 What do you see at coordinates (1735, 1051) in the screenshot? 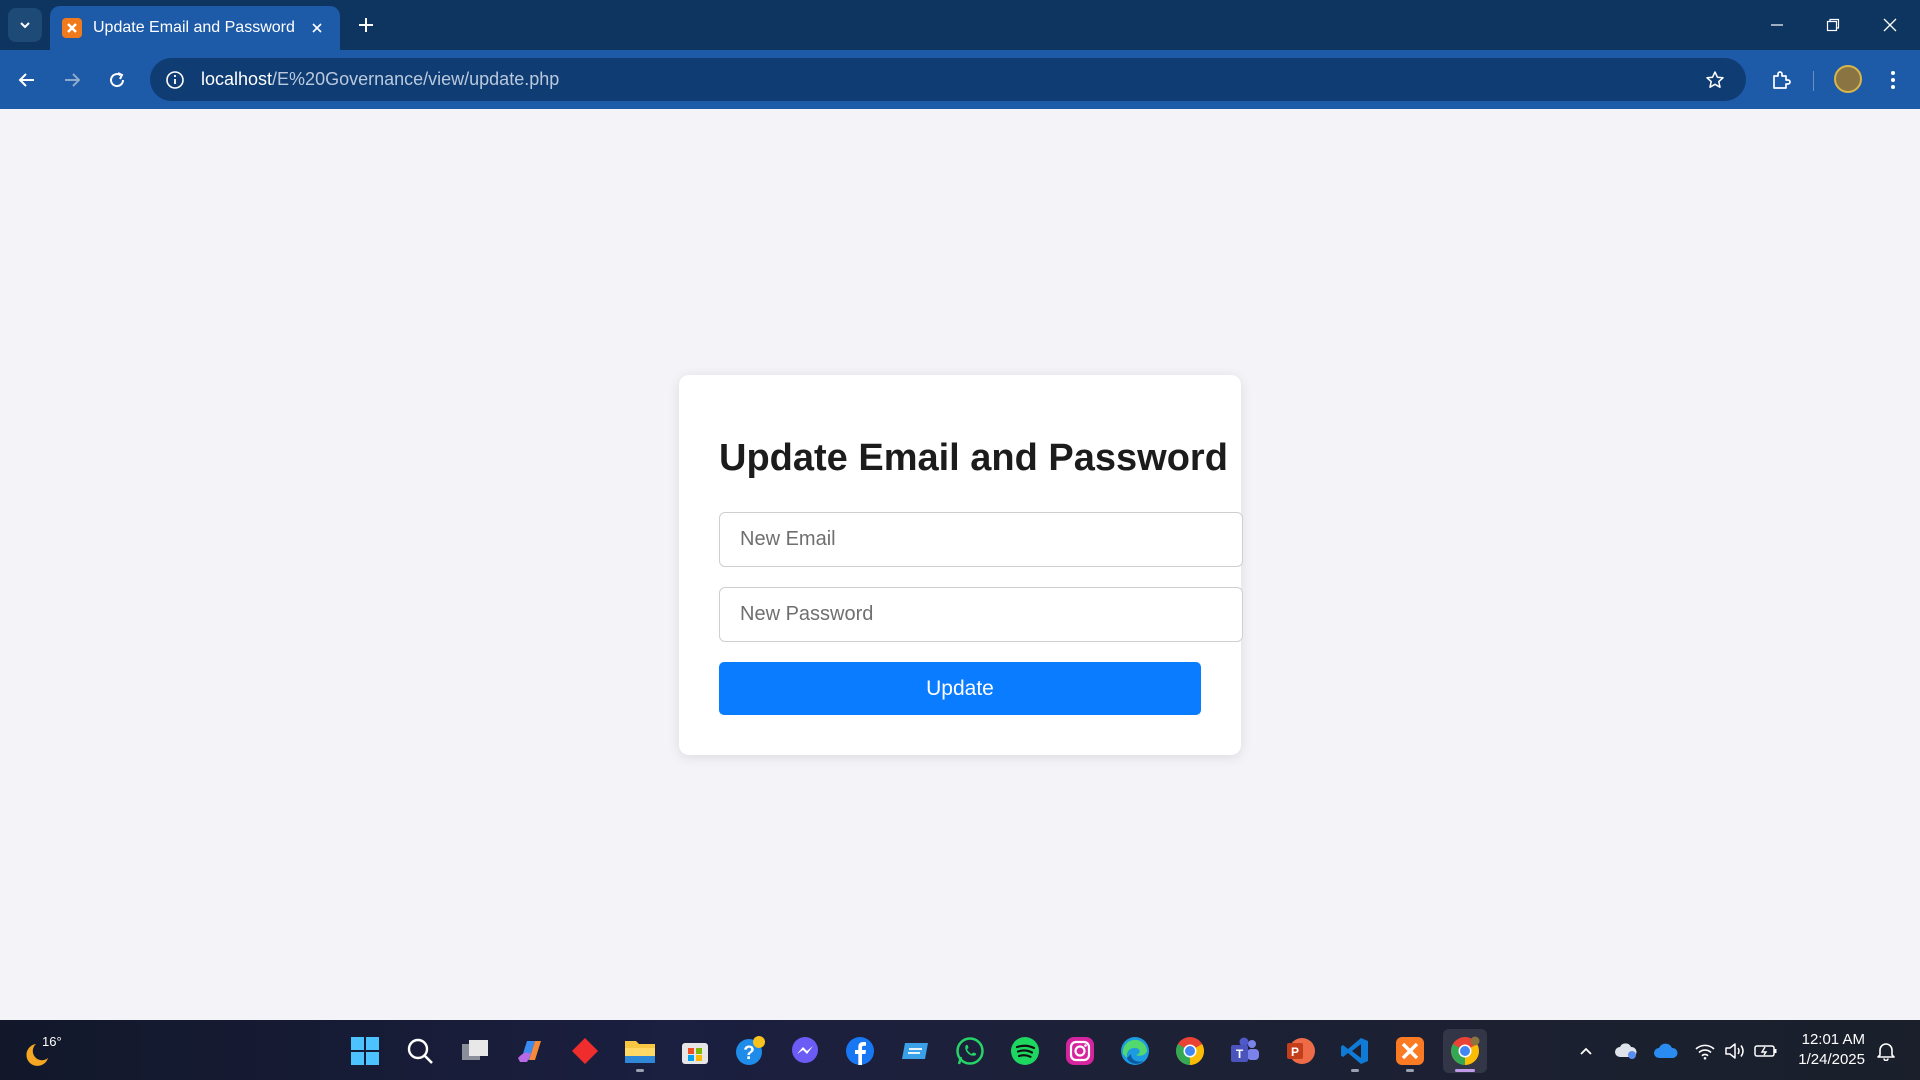
I see `volume-icon` at bounding box center [1735, 1051].